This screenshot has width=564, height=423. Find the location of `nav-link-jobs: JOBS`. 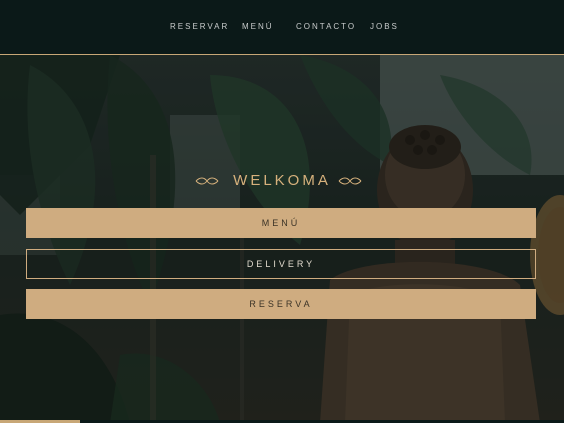

nav-link-jobs: JOBS is located at coordinates (384, 27).